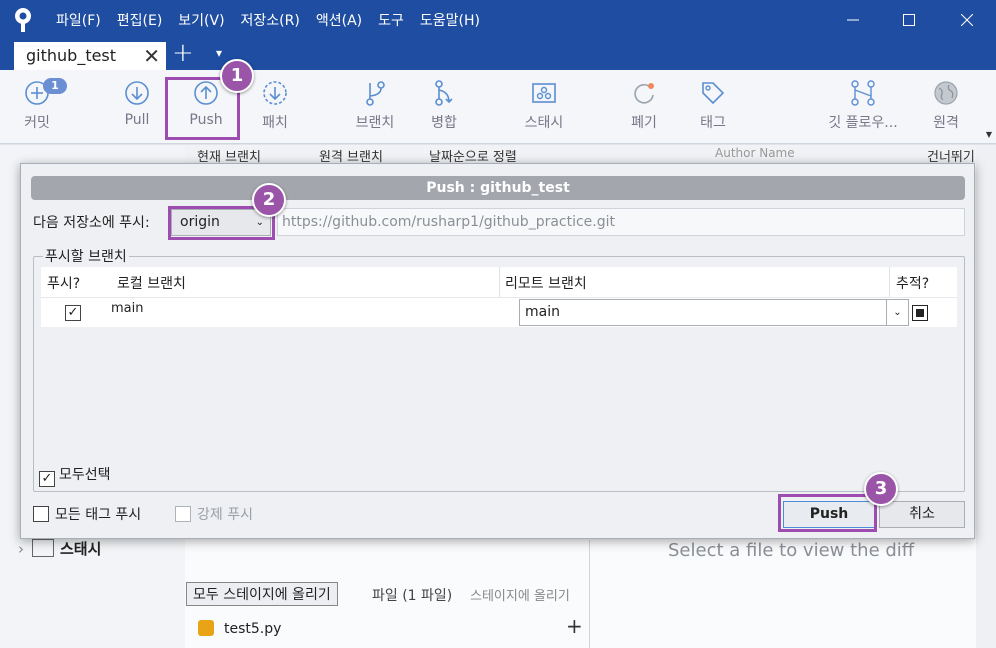 The height and width of the screenshot is (648, 996). What do you see at coordinates (913, 284) in the screenshot?
I see `col-track: 추적?` at bounding box center [913, 284].